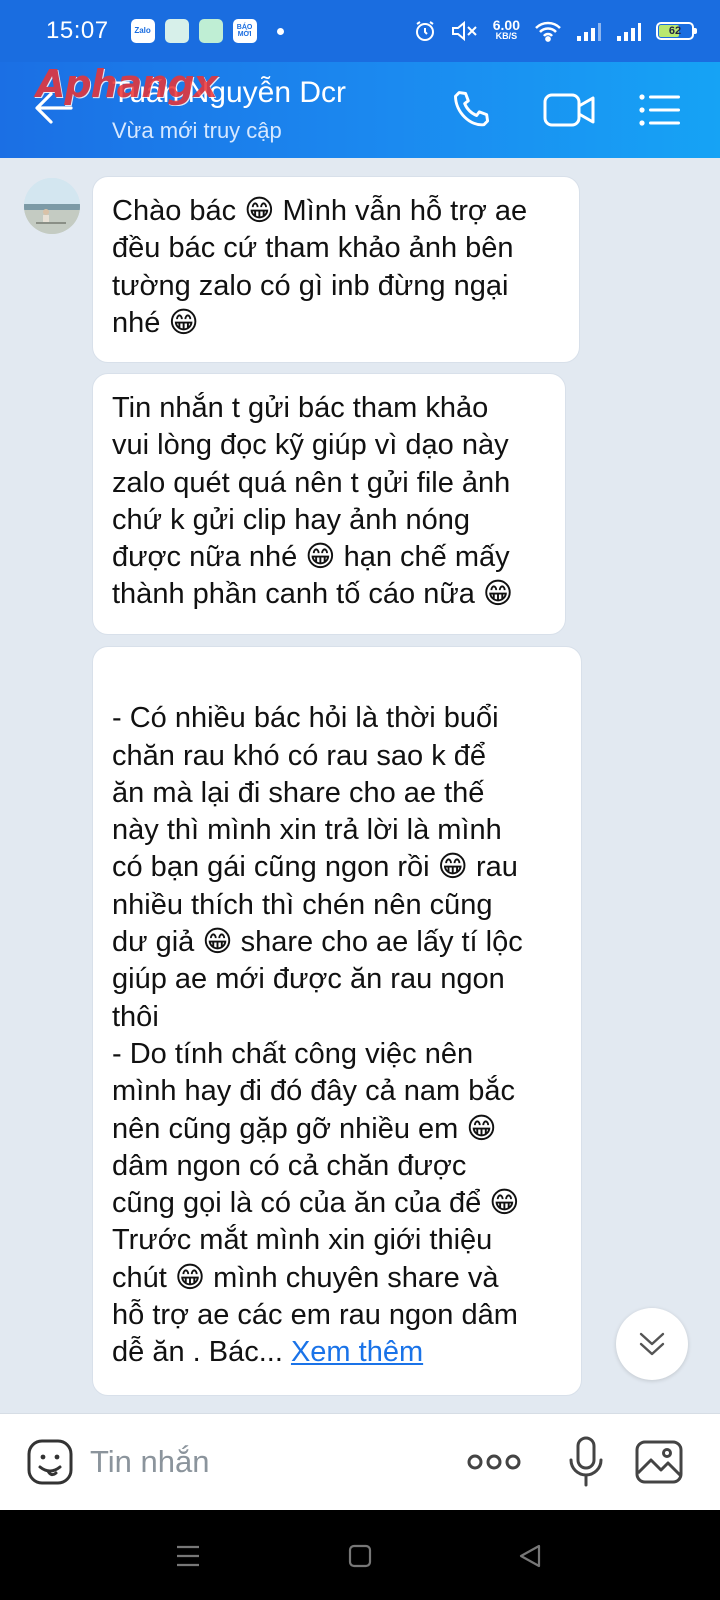 Image resolution: width=720 pixels, height=1600 pixels. I want to click on battery-icon: 62, so click(676, 31).